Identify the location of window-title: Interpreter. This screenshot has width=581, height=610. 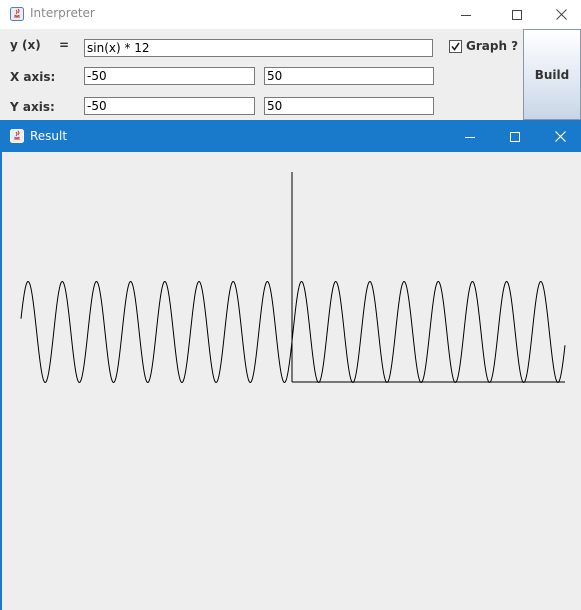
(62, 13).